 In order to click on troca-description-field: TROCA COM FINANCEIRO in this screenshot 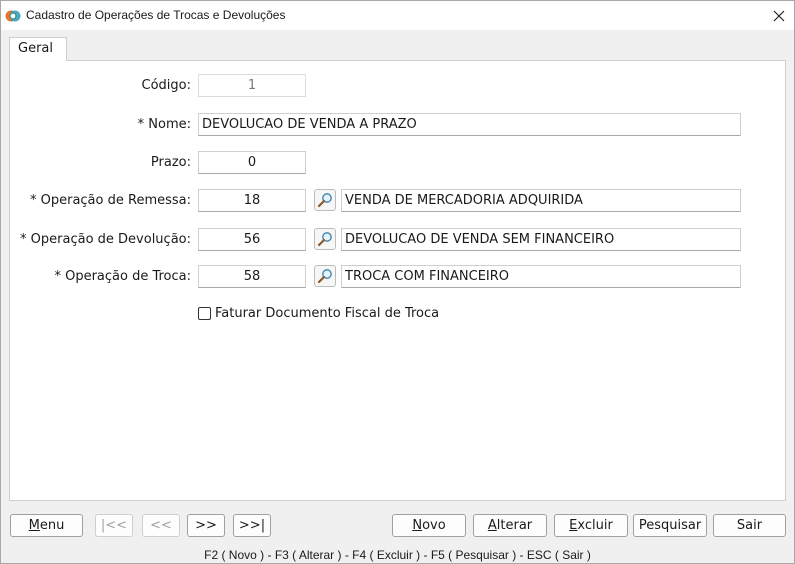, I will do `click(541, 276)`.